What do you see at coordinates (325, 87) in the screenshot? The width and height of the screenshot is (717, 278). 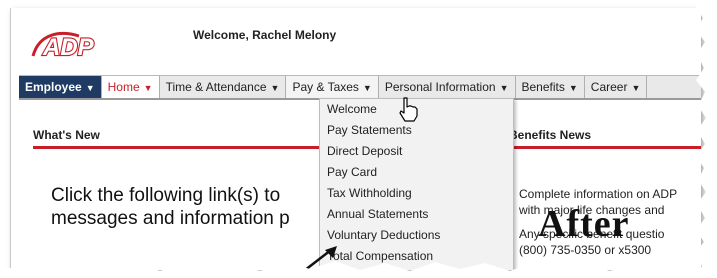 I see `nav-pay-taxes-label: Pay & Taxes` at bounding box center [325, 87].